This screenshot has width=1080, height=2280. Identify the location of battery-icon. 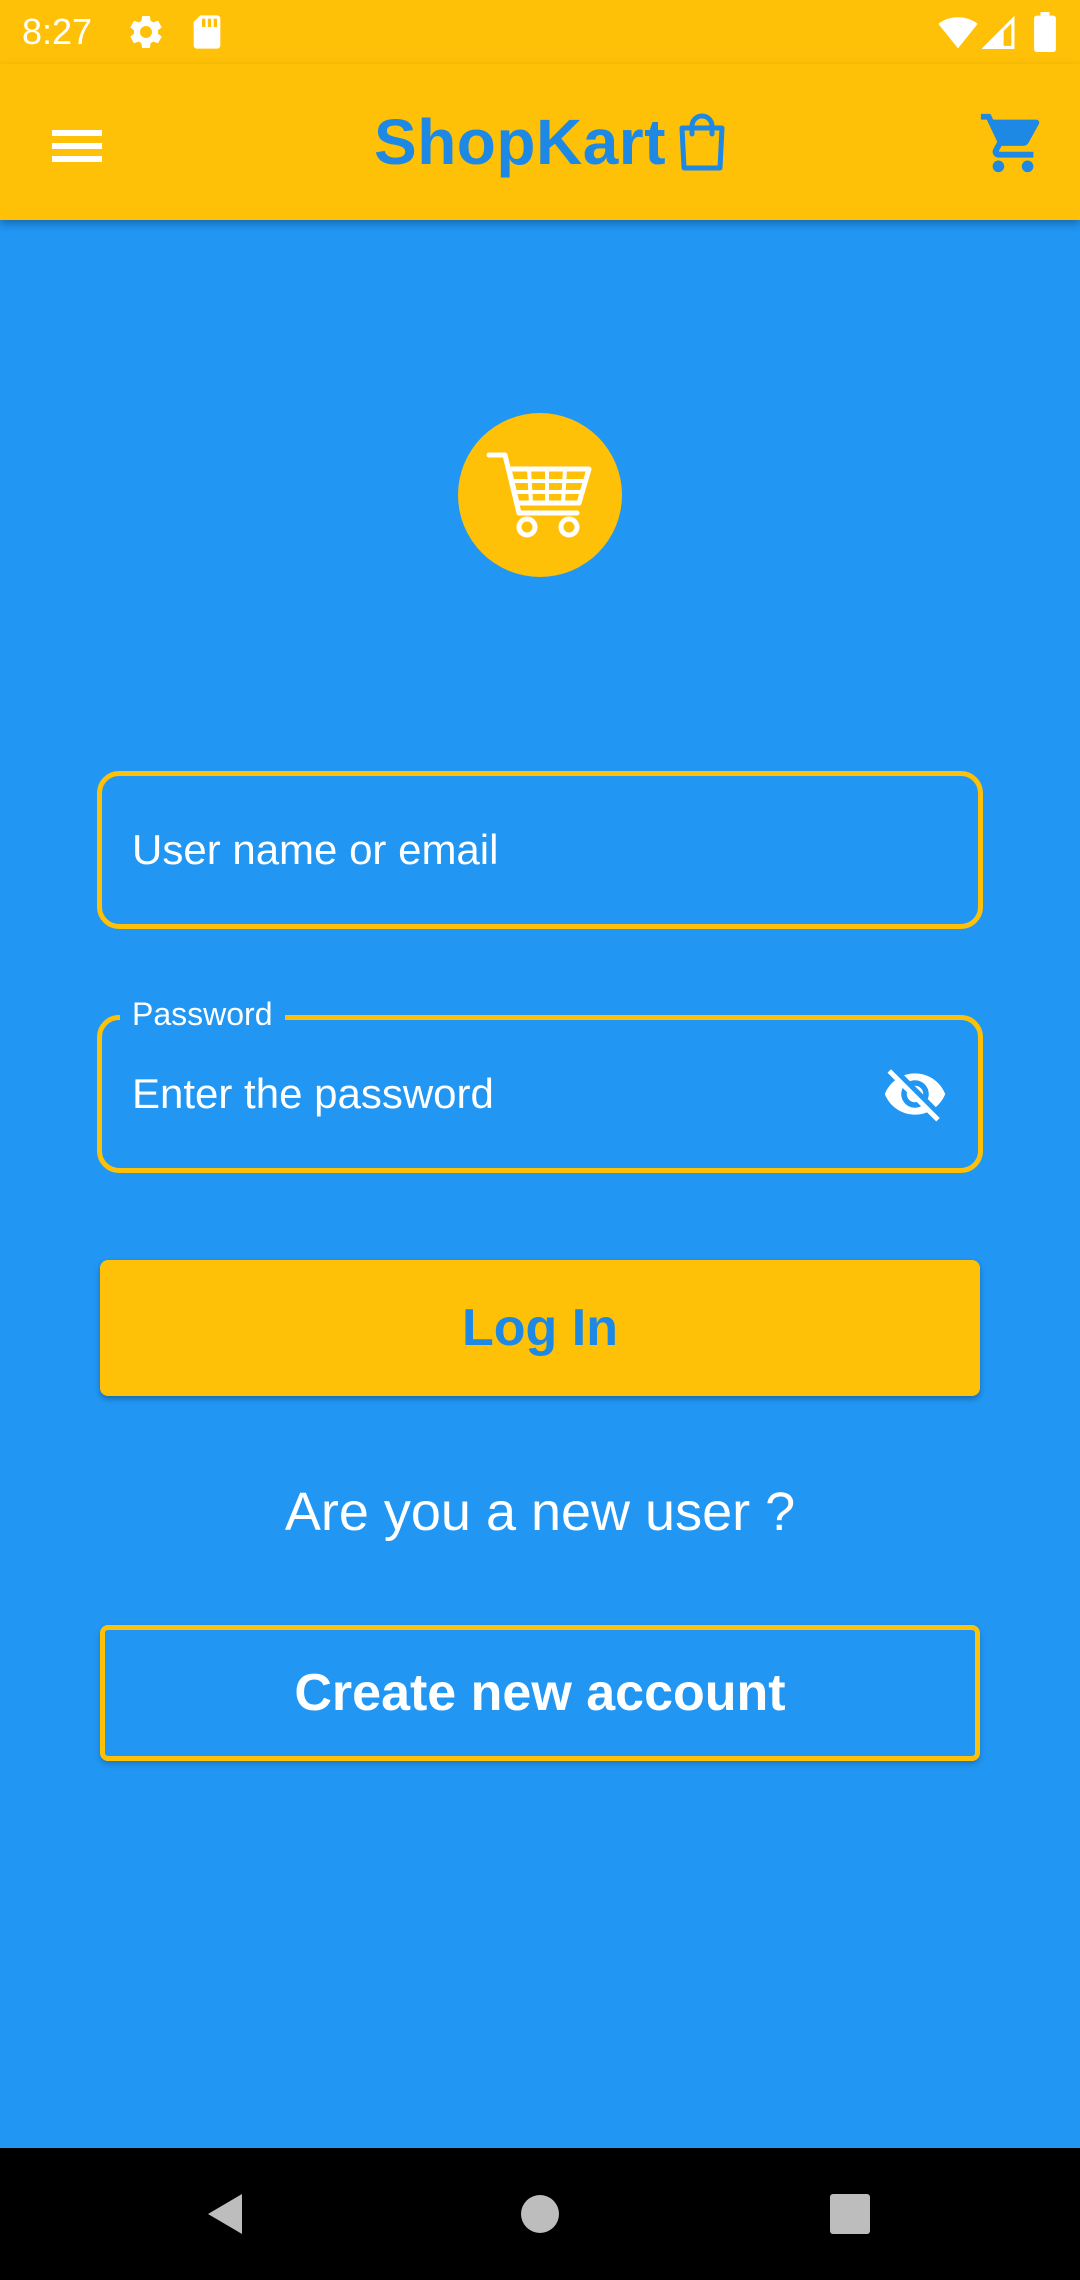
(1045, 34).